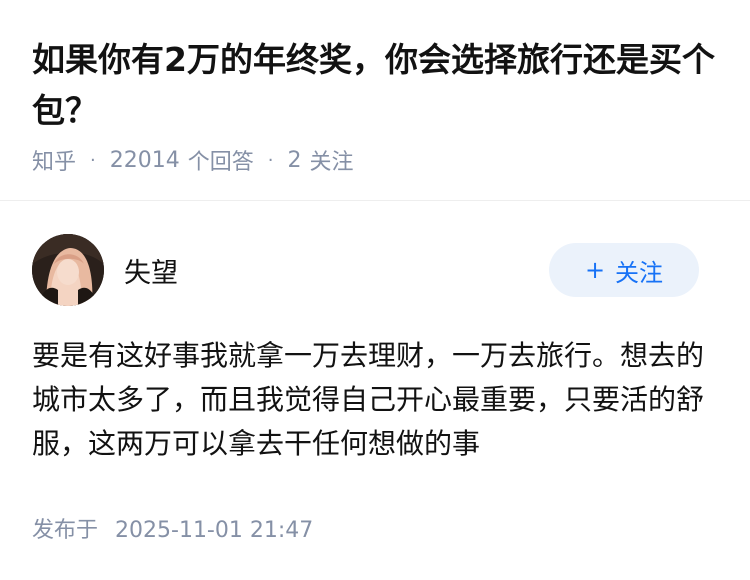  I want to click on author-name: 失望, so click(151, 270).